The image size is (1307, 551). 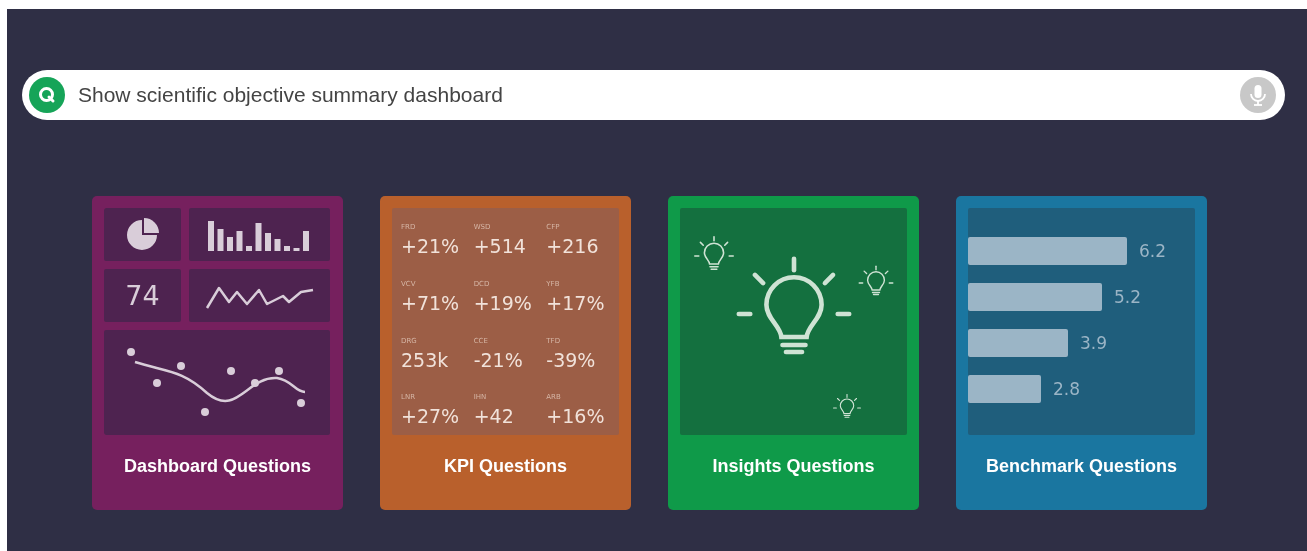 I want to click on kpi-value: +17%, so click(x=575, y=303).